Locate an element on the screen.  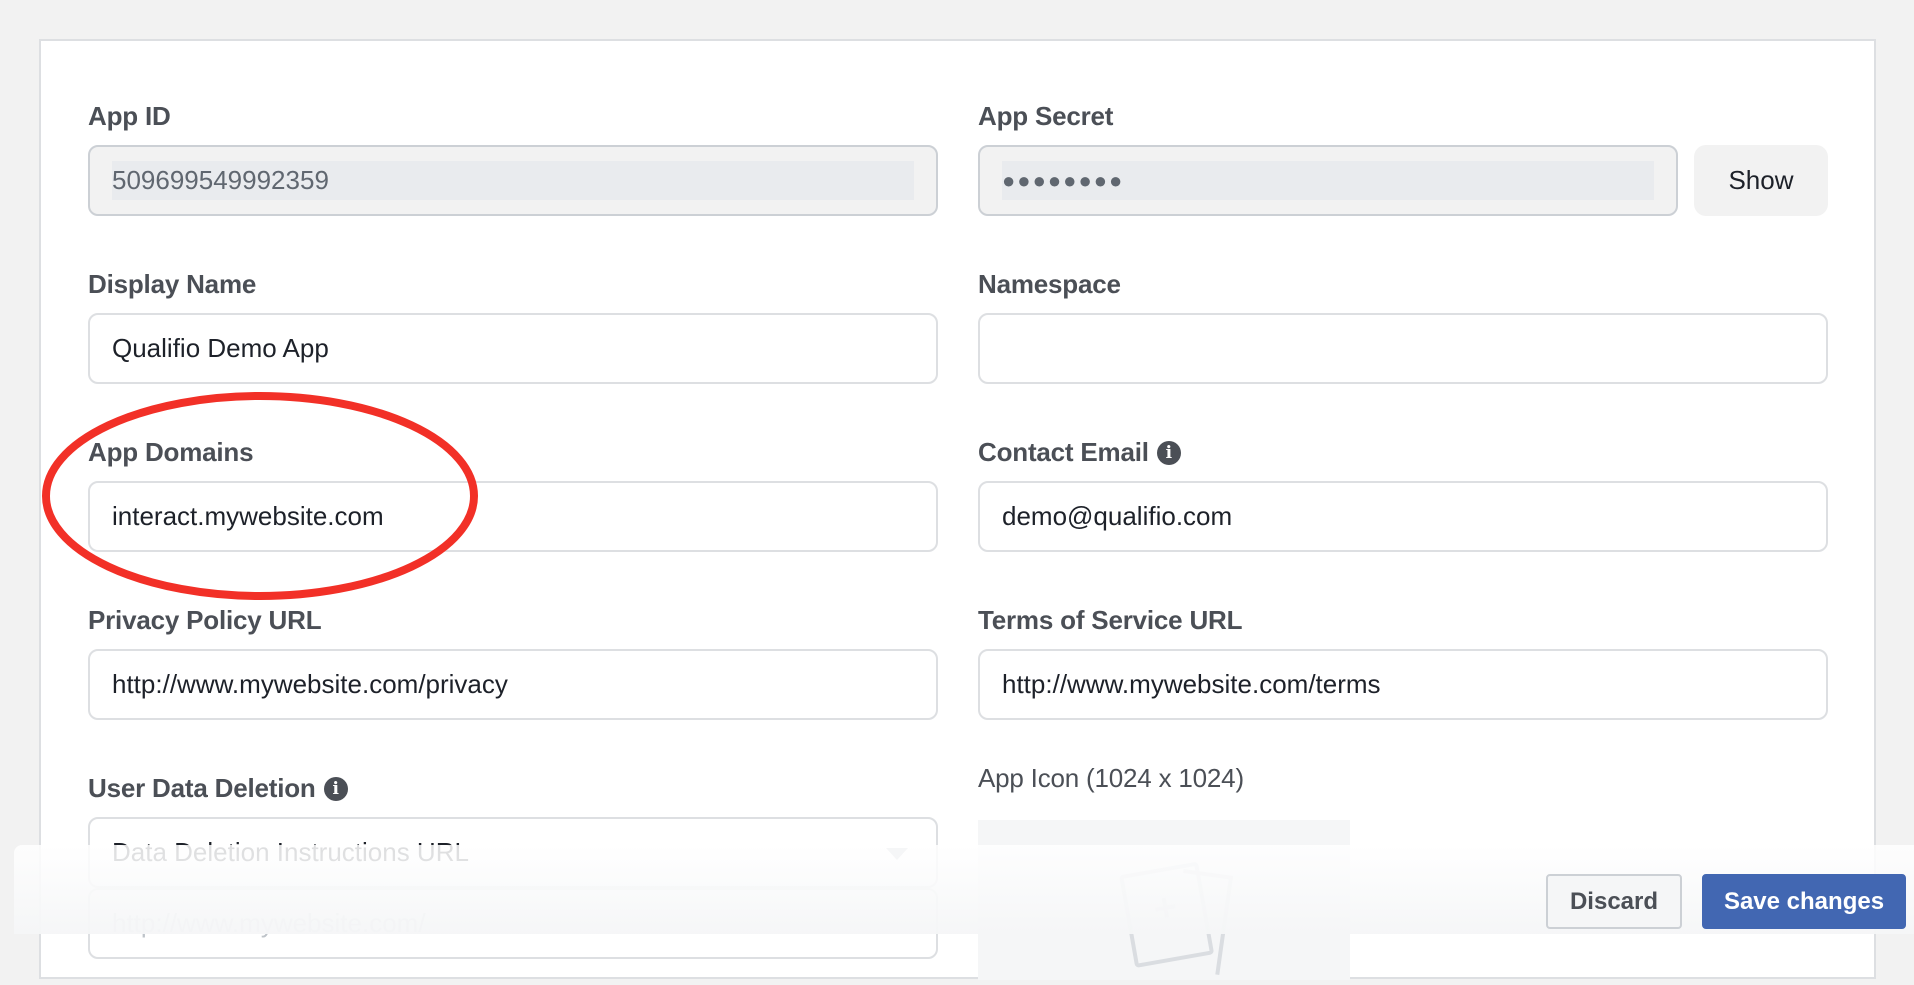
app-icon-label: App Icon (1024 x 1024) is located at coordinates (1111, 778).